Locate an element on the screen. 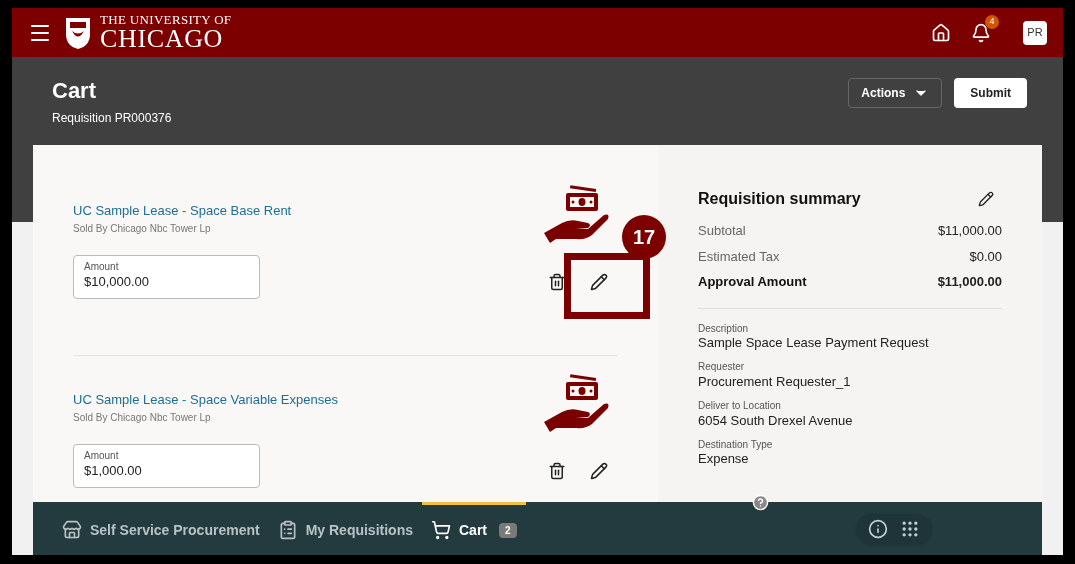 Image resolution: width=1075 pixels, height=564 pixels. notification-badge: 4 is located at coordinates (992, 21).